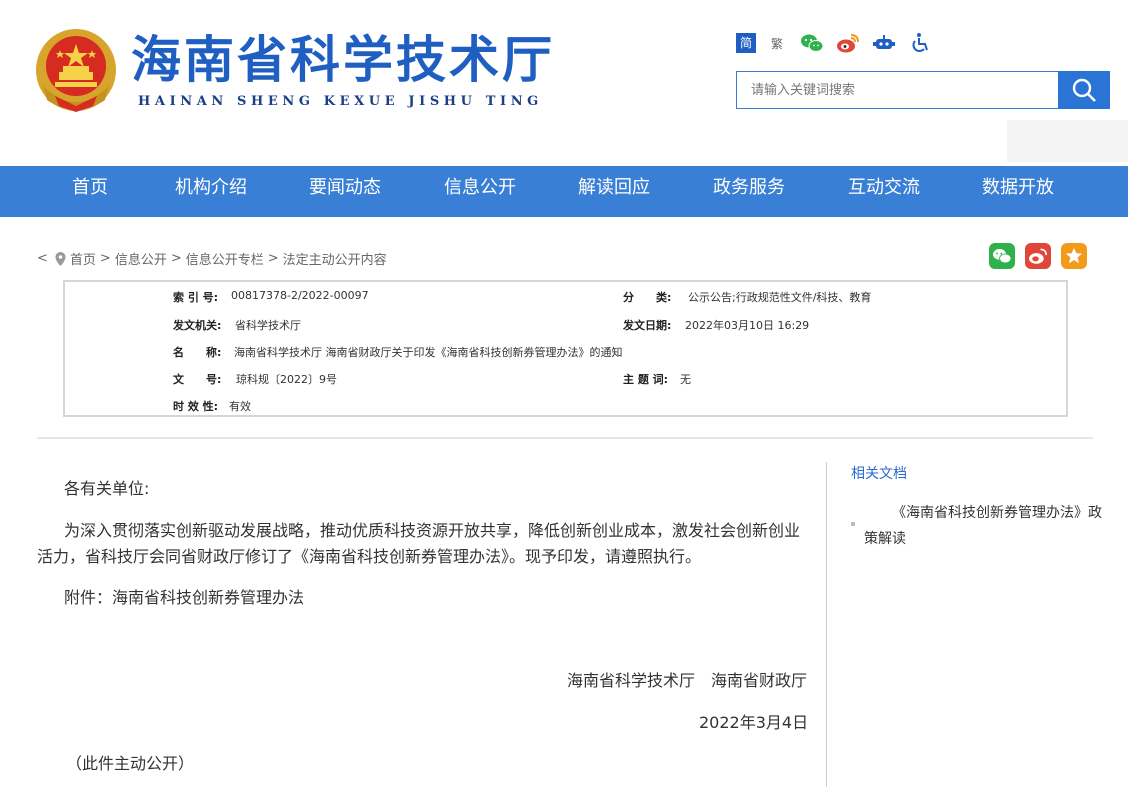  What do you see at coordinates (197, 352) in the screenshot?
I see `name-label: 名 称:` at bounding box center [197, 352].